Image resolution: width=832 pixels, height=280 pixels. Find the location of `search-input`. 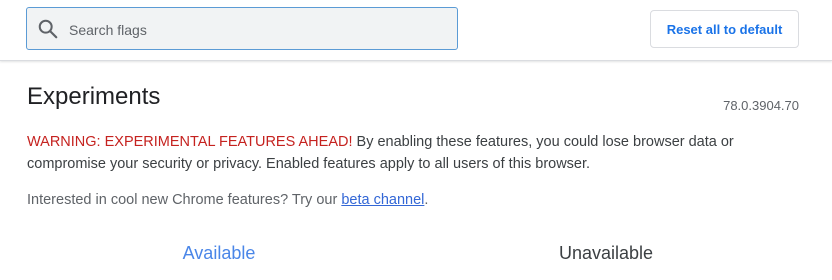

search-input is located at coordinates (259, 29).